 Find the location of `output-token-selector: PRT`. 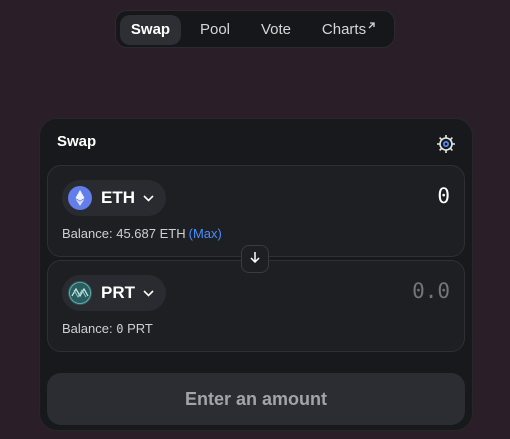

output-token-selector: PRT is located at coordinates (114, 293).